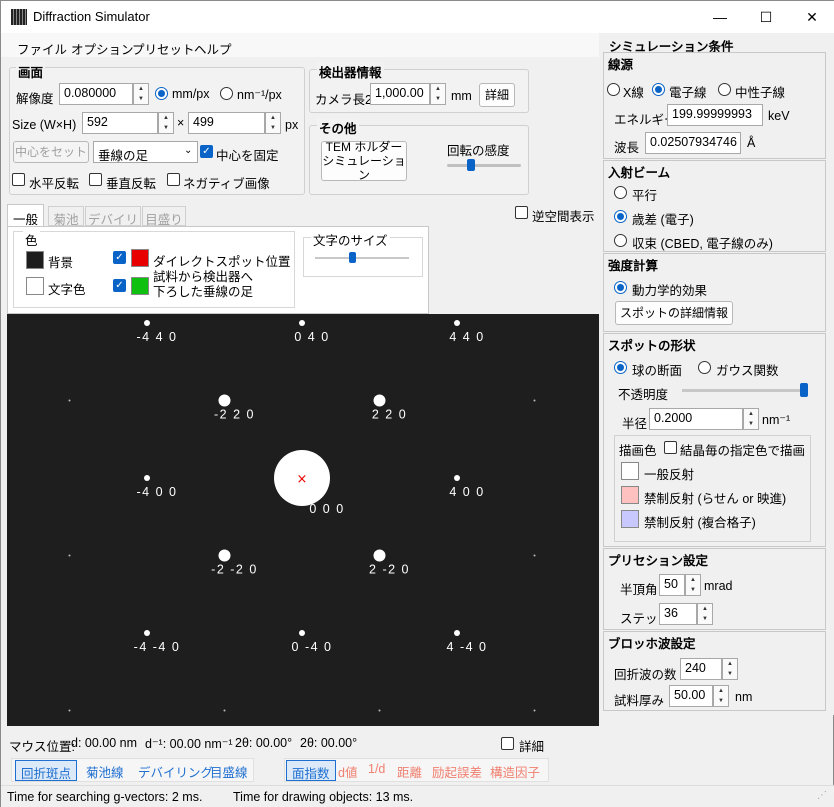  Describe the element at coordinates (273, 123) in the screenshot. I see `height-stepper: ▲ ▼` at that location.